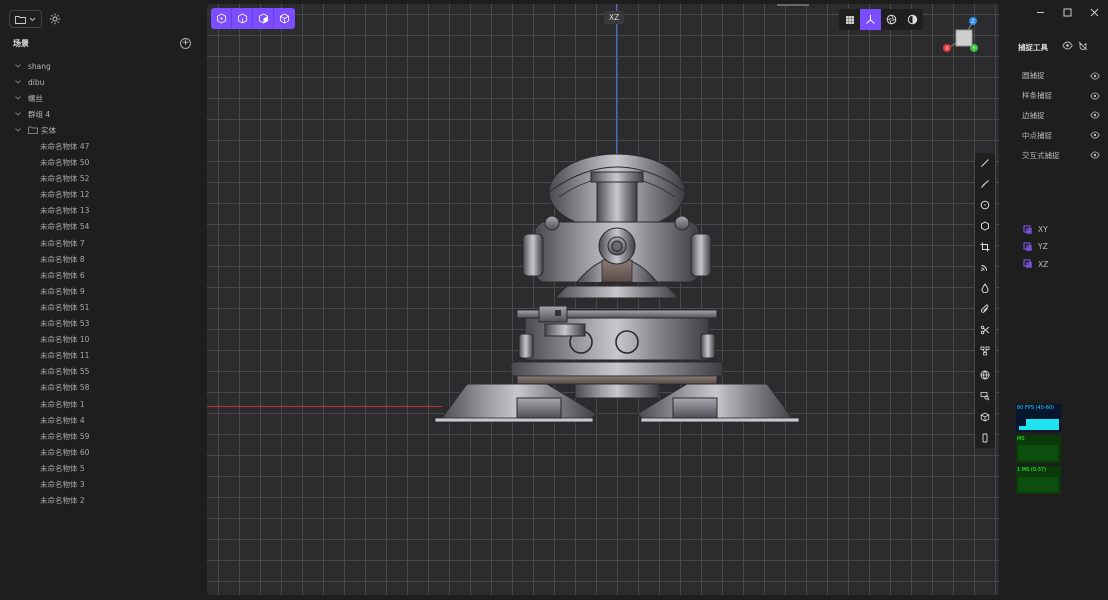 Image resolution: width=1108 pixels, height=600 pixels. I want to click on tree-group-dibu: dibu, so click(103, 82).